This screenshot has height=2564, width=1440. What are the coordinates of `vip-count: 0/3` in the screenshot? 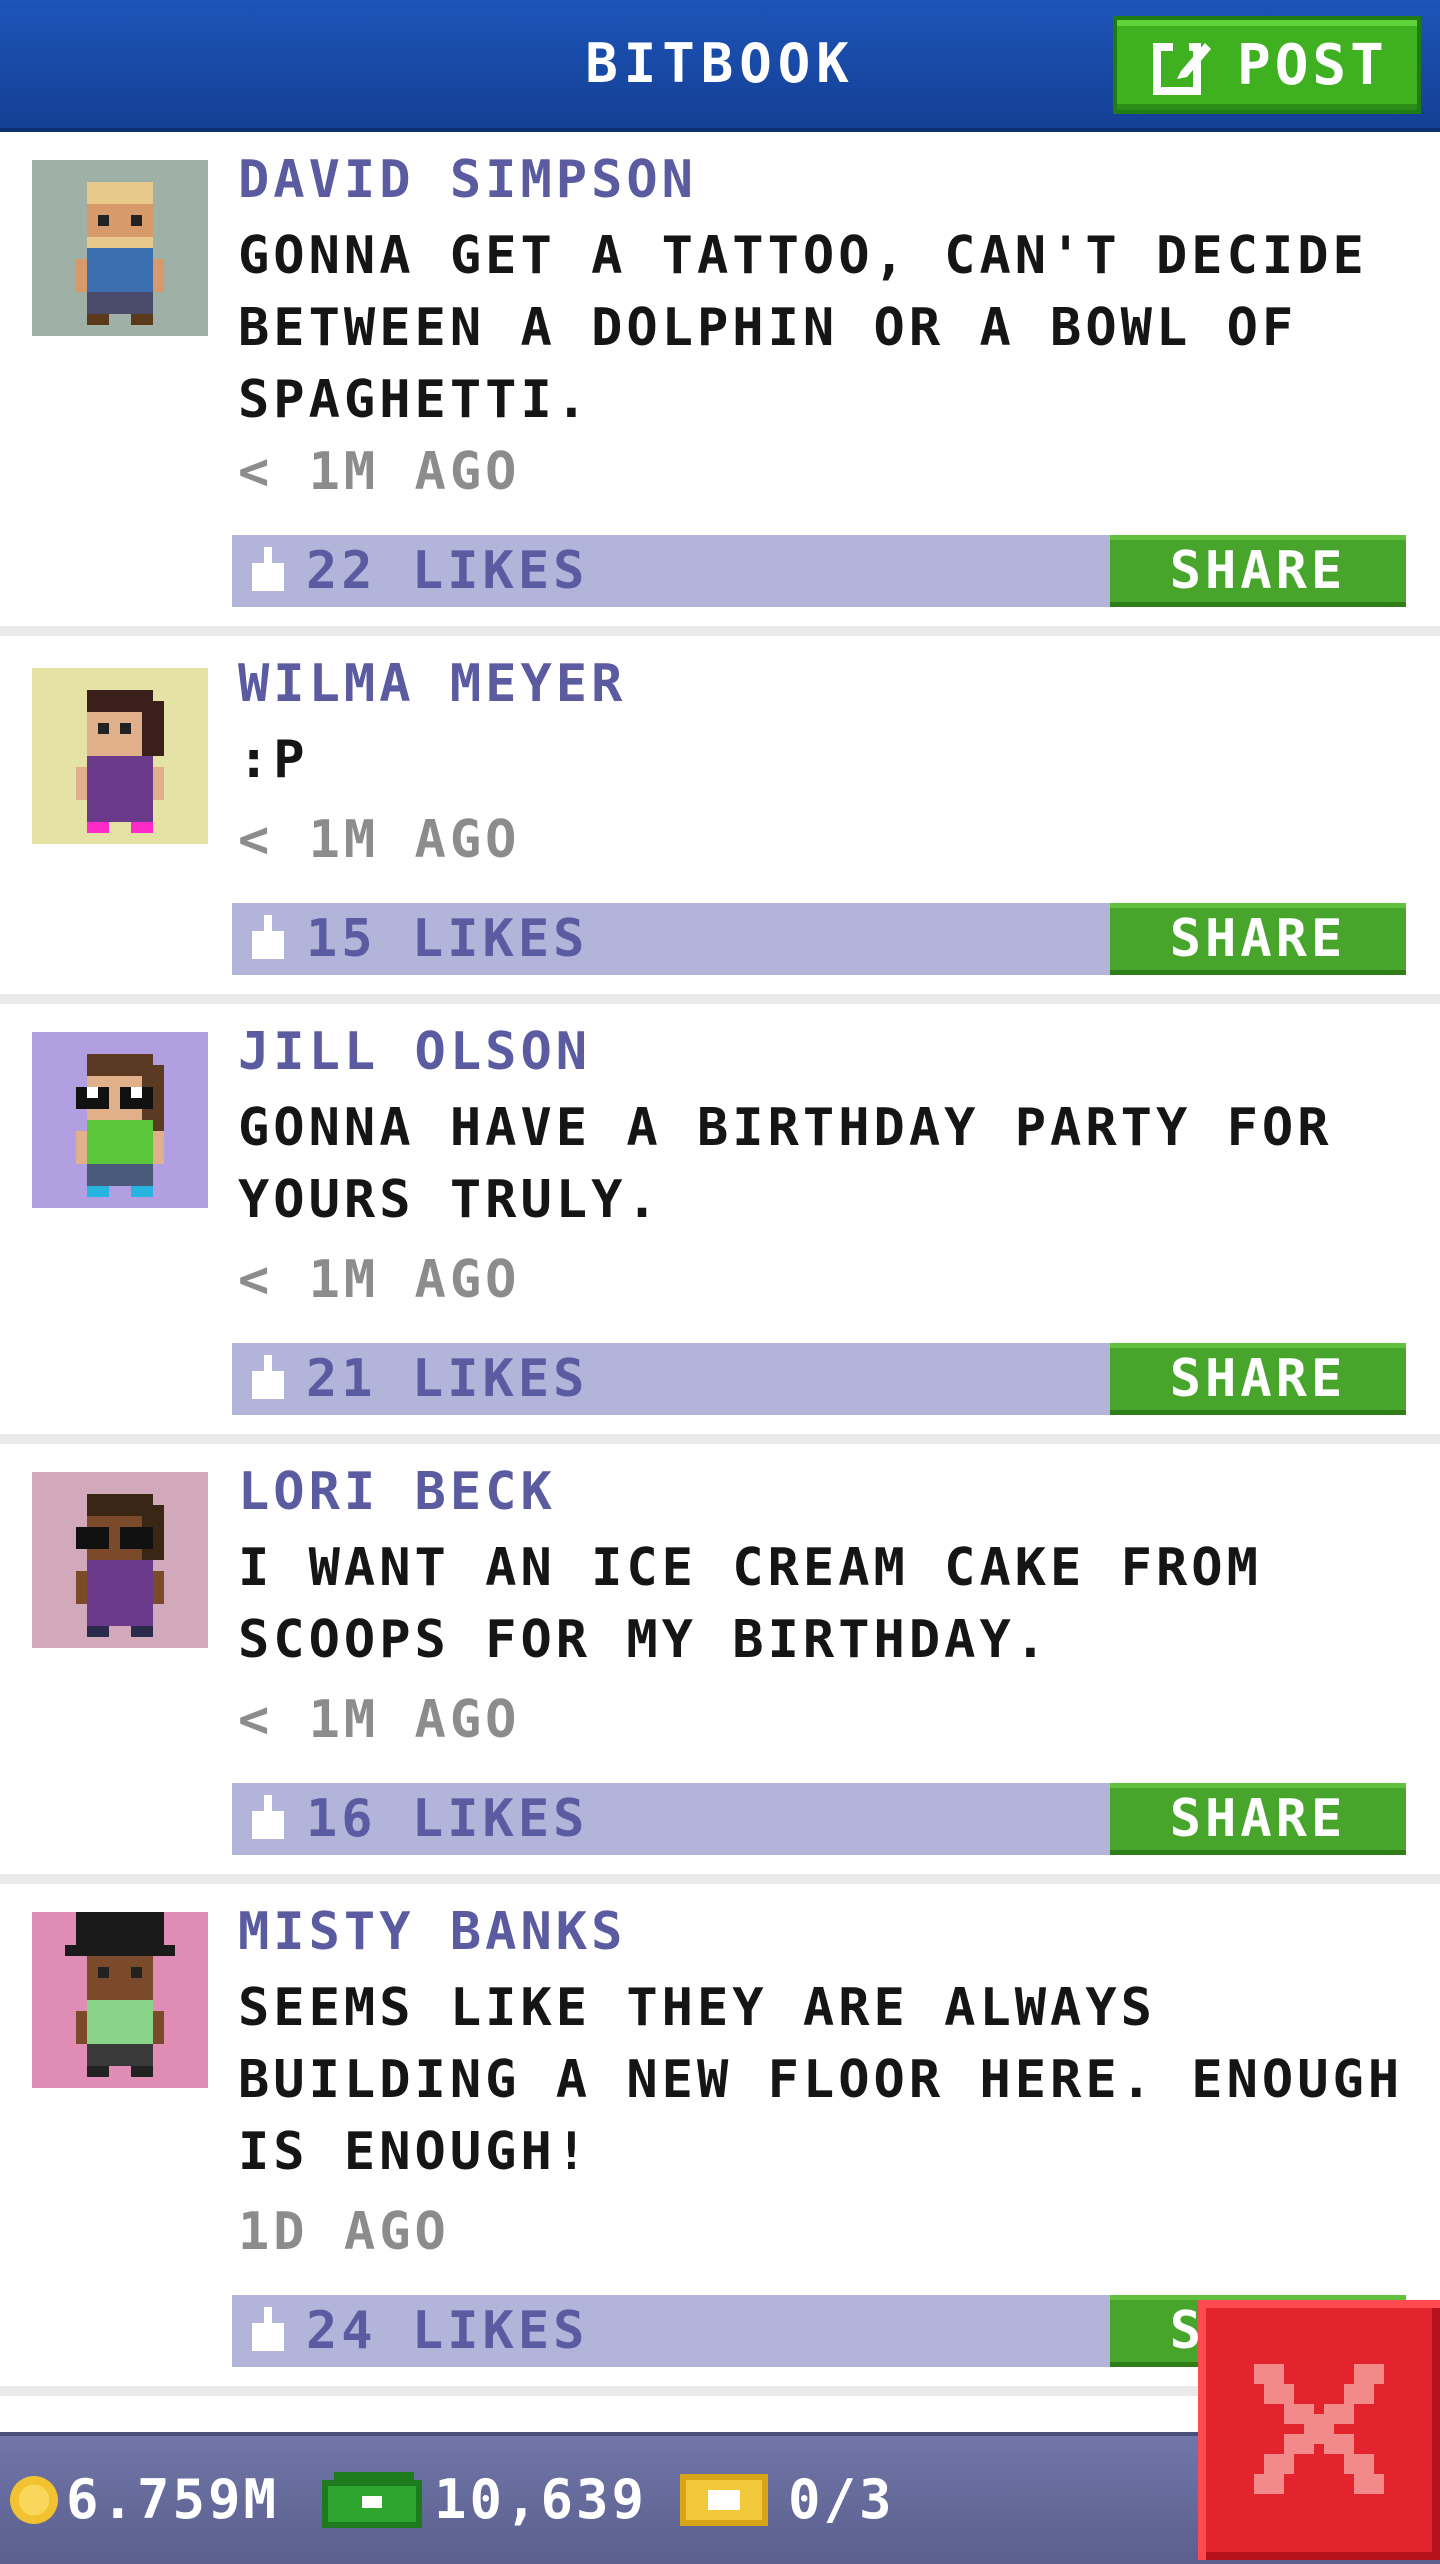 It's located at (841, 2499).